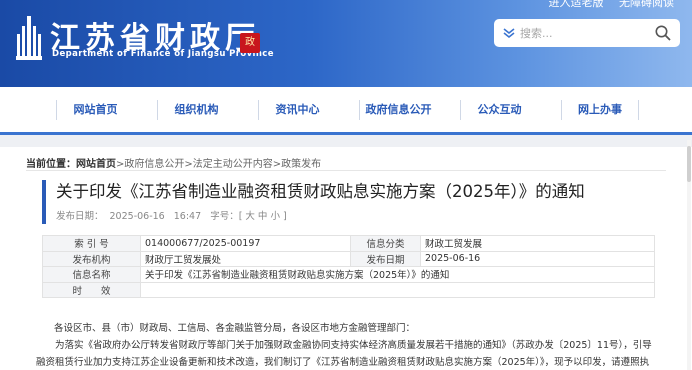 Image resolution: width=692 pixels, height=370 pixels. What do you see at coordinates (537, 258) in the screenshot?
I see `date-value: 2025-06-16` at bounding box center [537, 258].